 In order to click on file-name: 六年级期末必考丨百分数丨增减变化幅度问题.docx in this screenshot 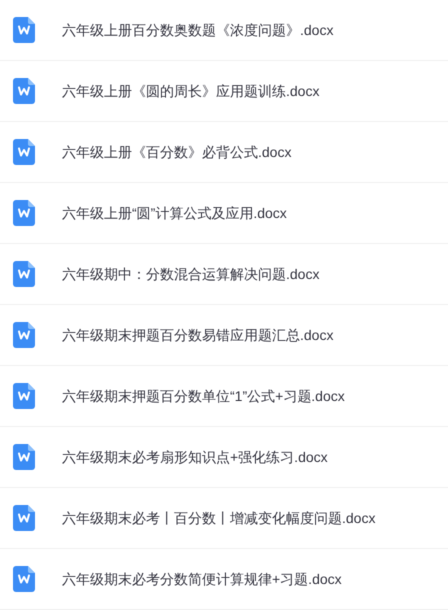, I will do `click(219, 518)`.